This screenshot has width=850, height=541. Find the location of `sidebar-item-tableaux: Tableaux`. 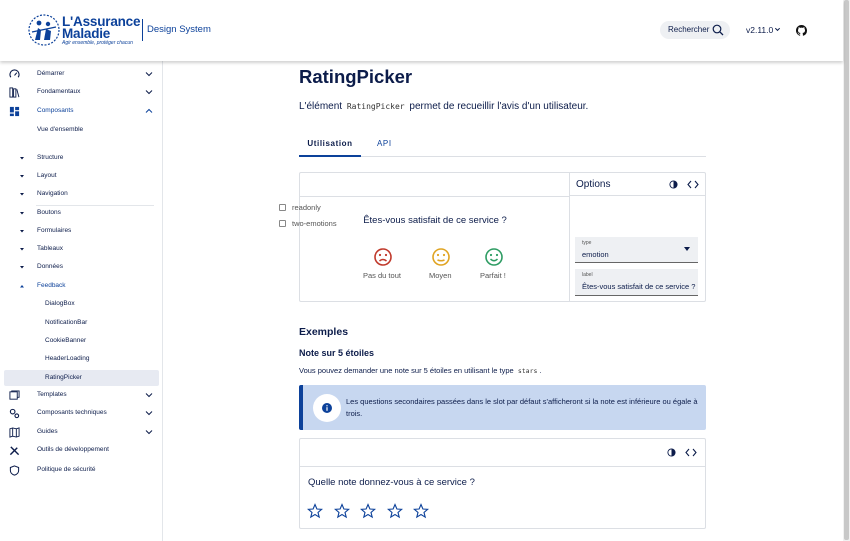

sidebar-item-tableaux: Tableaux is located at coordinates (81, 249).